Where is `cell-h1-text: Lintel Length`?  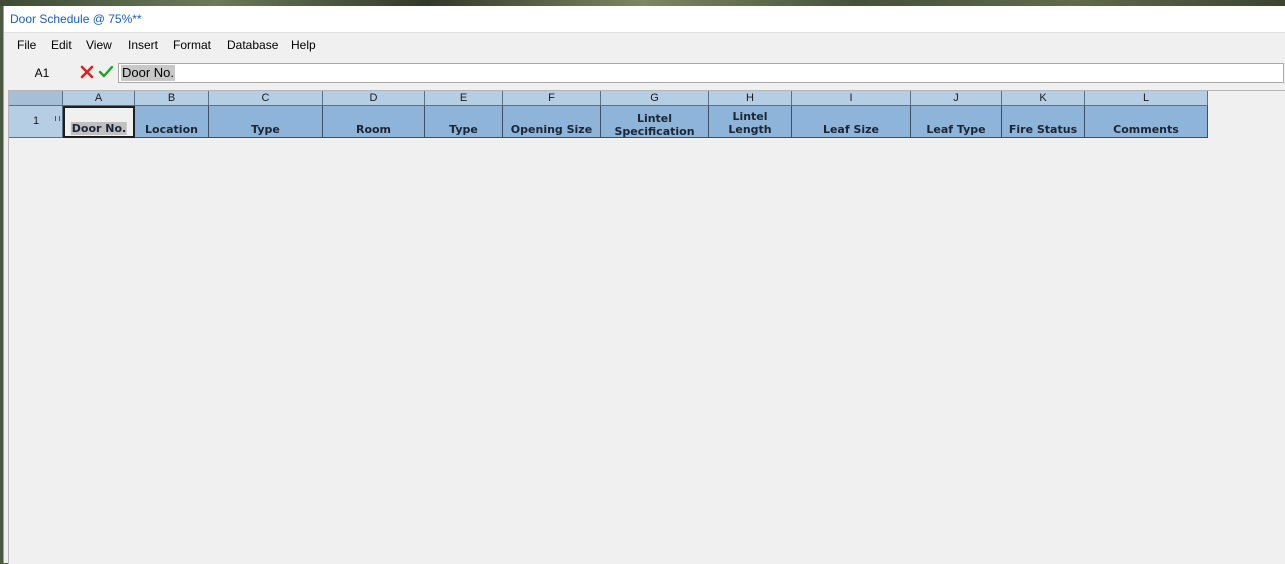
cell-h1-text: Lintel Length is located at coordinates (750, 123).